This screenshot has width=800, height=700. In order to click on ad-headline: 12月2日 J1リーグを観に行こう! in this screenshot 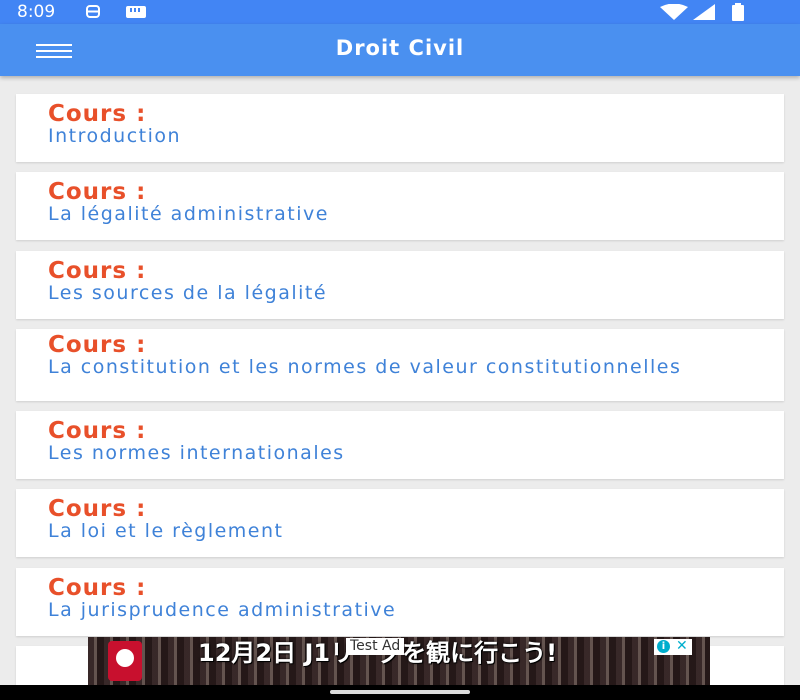, I will do `click(378, 653)`.